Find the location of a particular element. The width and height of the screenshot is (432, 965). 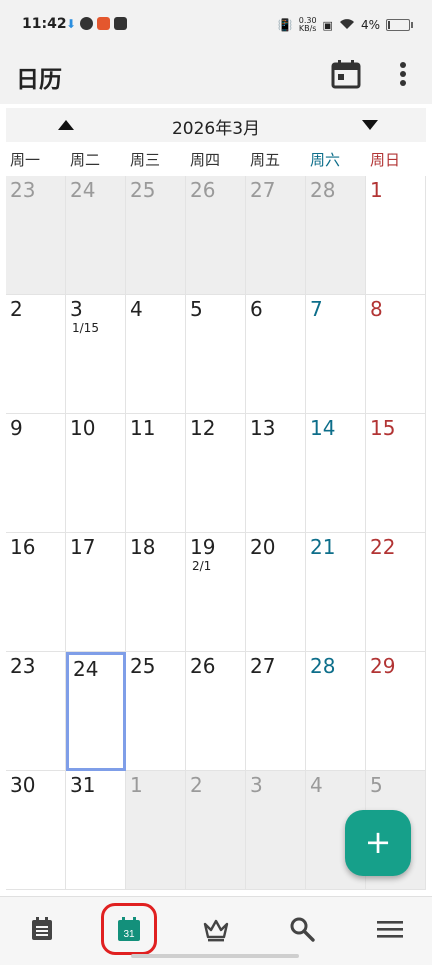

day-cell: 4 is located at coordinates (156, 354).